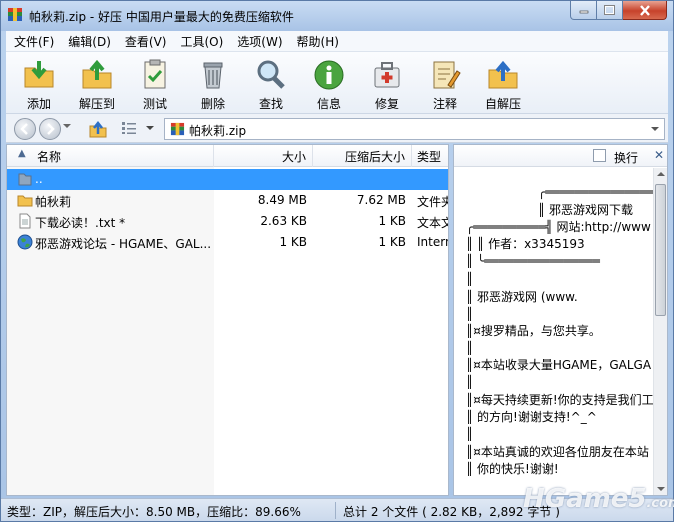  I want to click on extract-label: 解压到, so click(96, 104).